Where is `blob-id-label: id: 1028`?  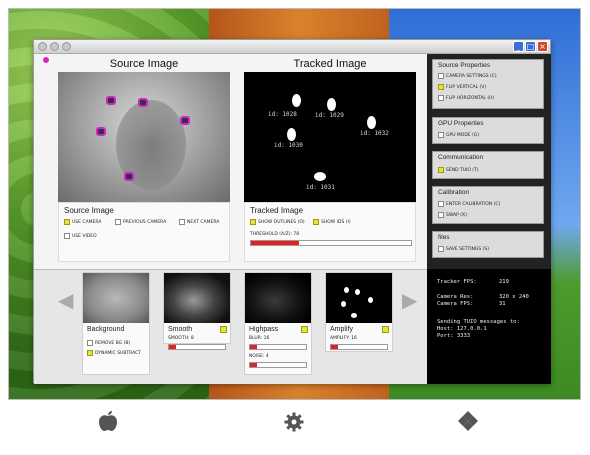 blob-id-label: id: 1028 is located at coordinates (282, 114).